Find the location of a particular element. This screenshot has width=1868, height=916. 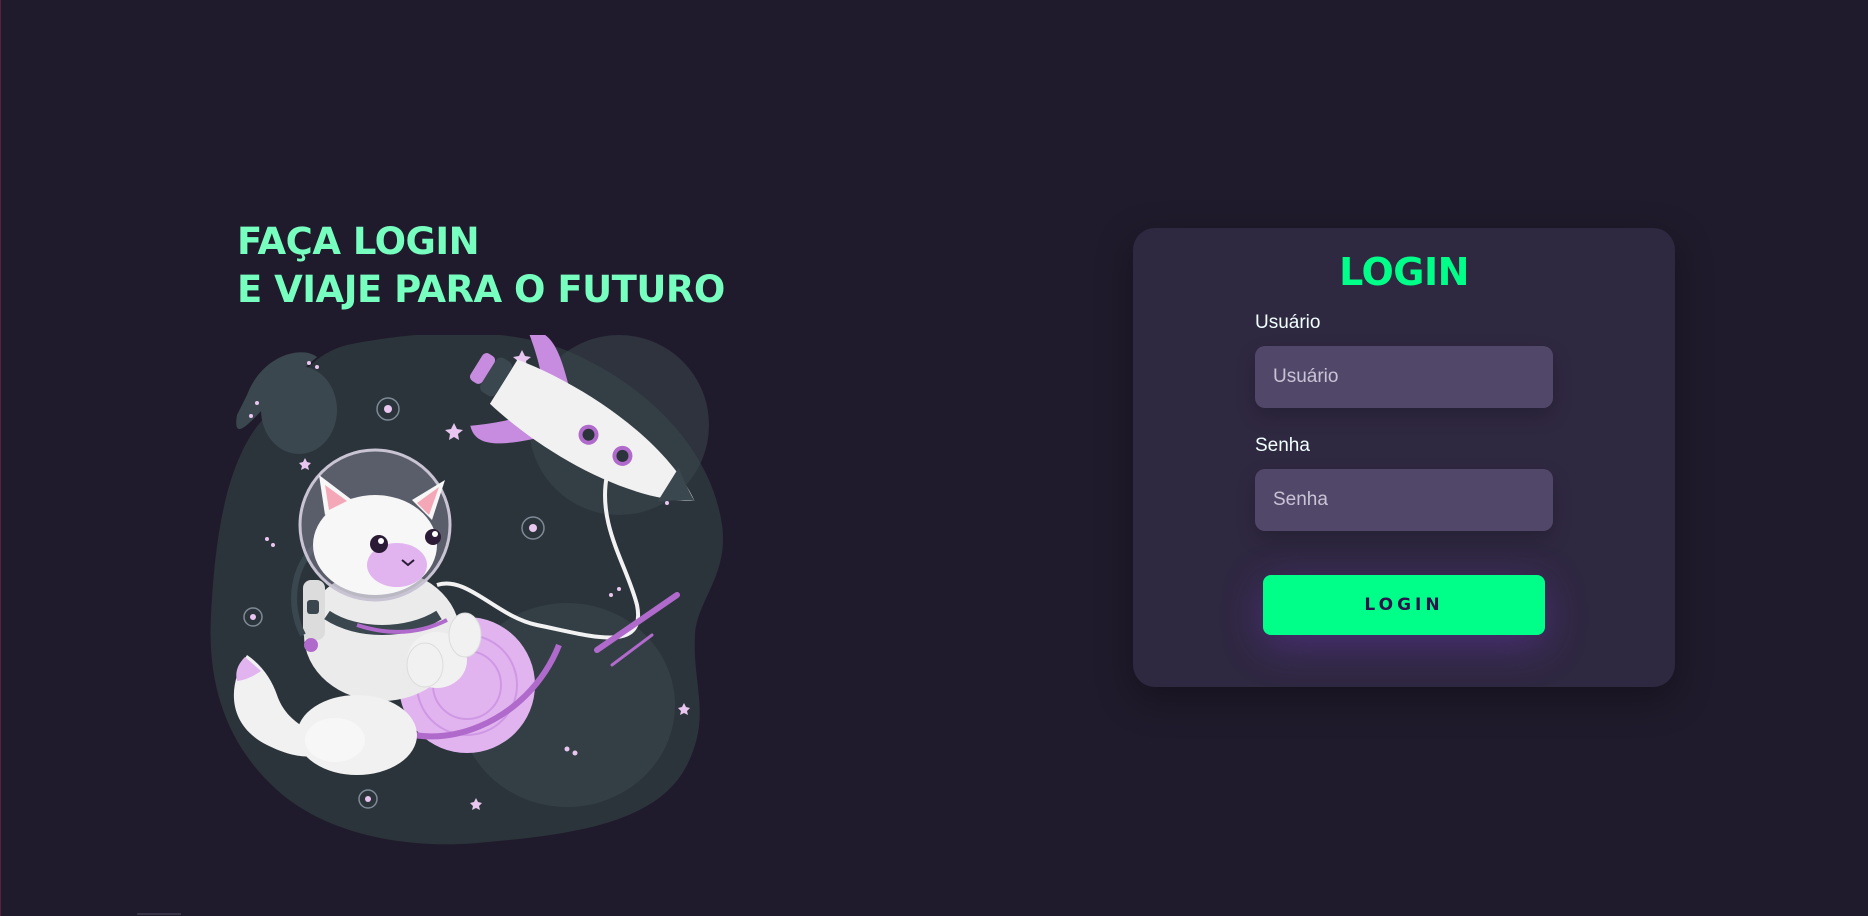

headline-line-2: E VIAJE PARA O FUTURO is located at coordinates (481, 289).